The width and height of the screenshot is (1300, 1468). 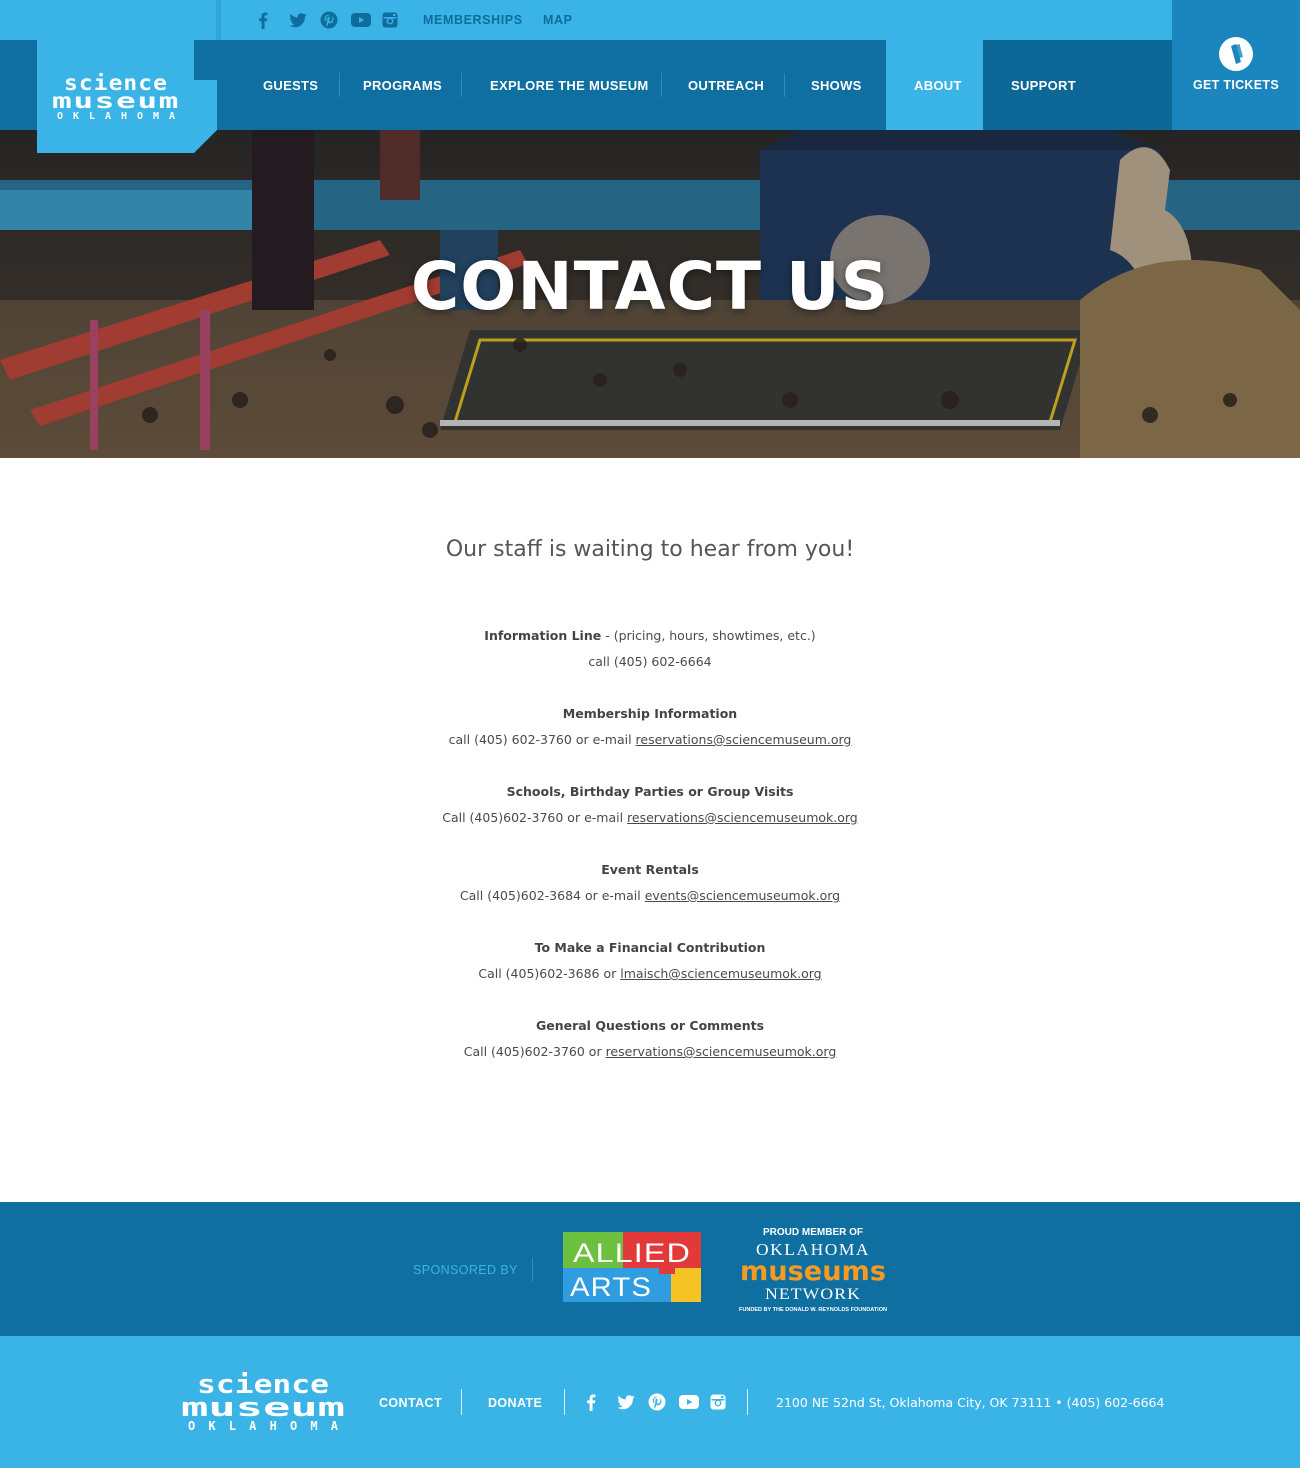 I want to click on contact-section-note: - (pricing, hours, showtimes, etc.), so click(x=708, y=635).